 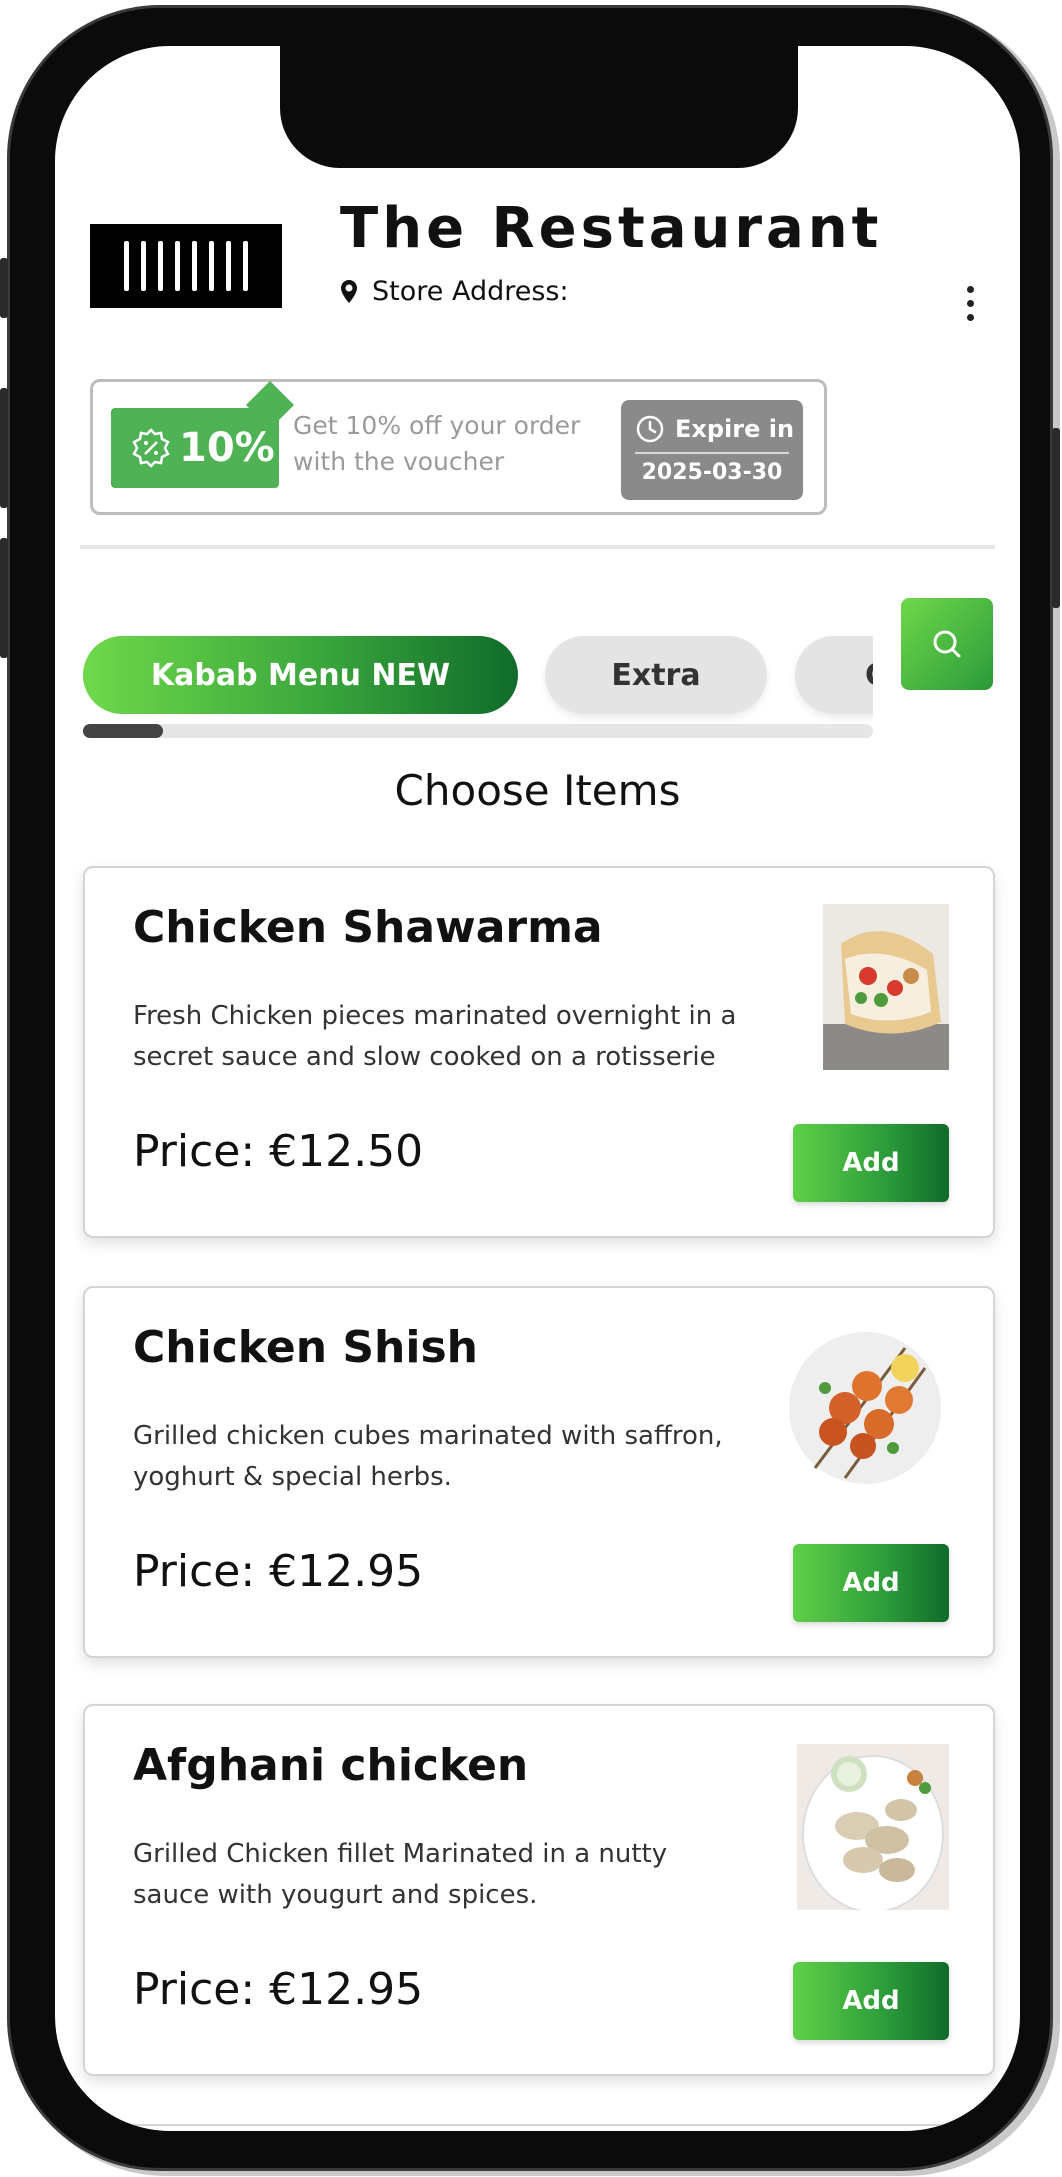 I want to click on scrollbar-thumb, so click(x=123, y=731).